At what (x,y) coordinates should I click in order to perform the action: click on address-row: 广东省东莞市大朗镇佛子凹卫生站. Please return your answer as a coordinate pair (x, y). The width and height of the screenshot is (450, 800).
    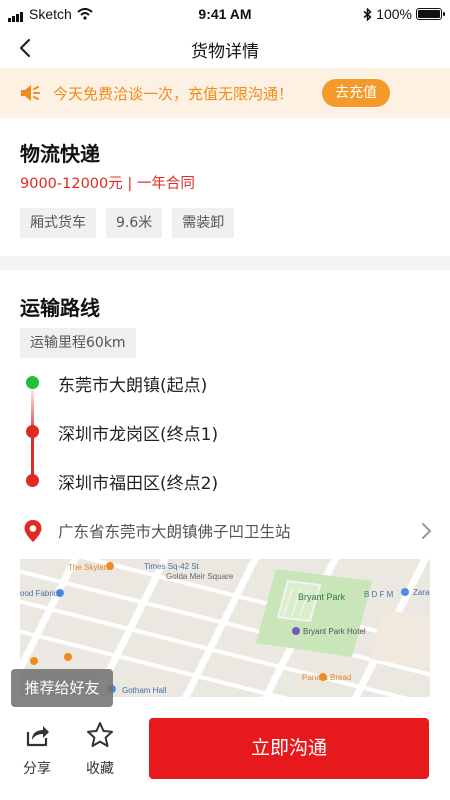
    Looking at the image, I should click on (225, 531).